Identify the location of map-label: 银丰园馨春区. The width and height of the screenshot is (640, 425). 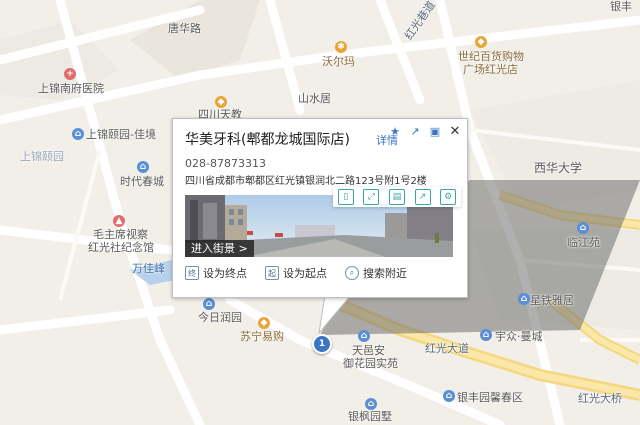
(490, 397).